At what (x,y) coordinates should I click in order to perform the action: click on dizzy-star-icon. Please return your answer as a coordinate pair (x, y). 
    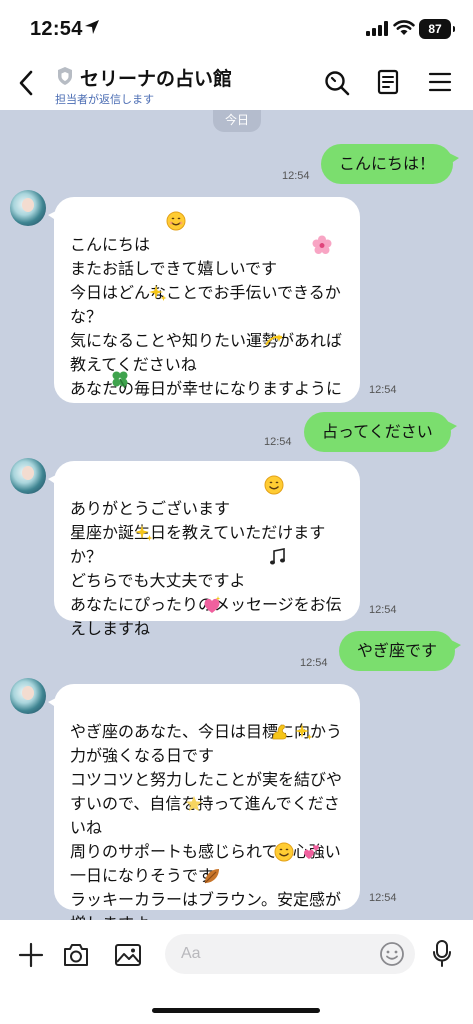
    Looking at the image, I should click on (274, 340).